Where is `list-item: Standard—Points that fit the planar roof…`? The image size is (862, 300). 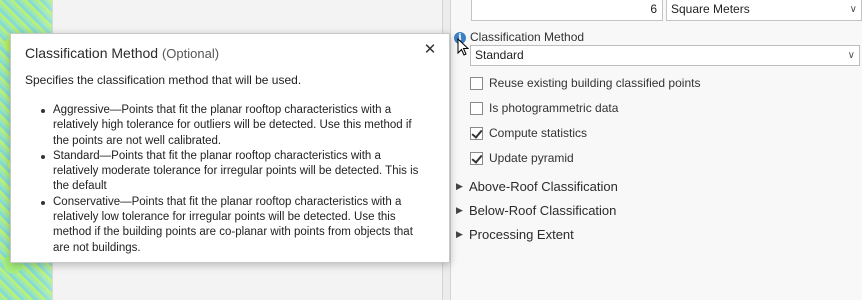
list-item: Standard—Points that fit the planar roof… is located at coordinates (239, 172).